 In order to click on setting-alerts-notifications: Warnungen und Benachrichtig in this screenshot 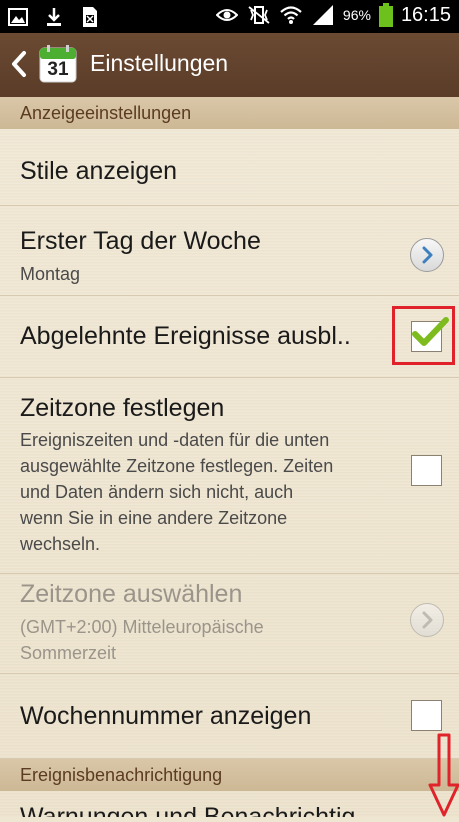, I will do `click(229, 804)`.